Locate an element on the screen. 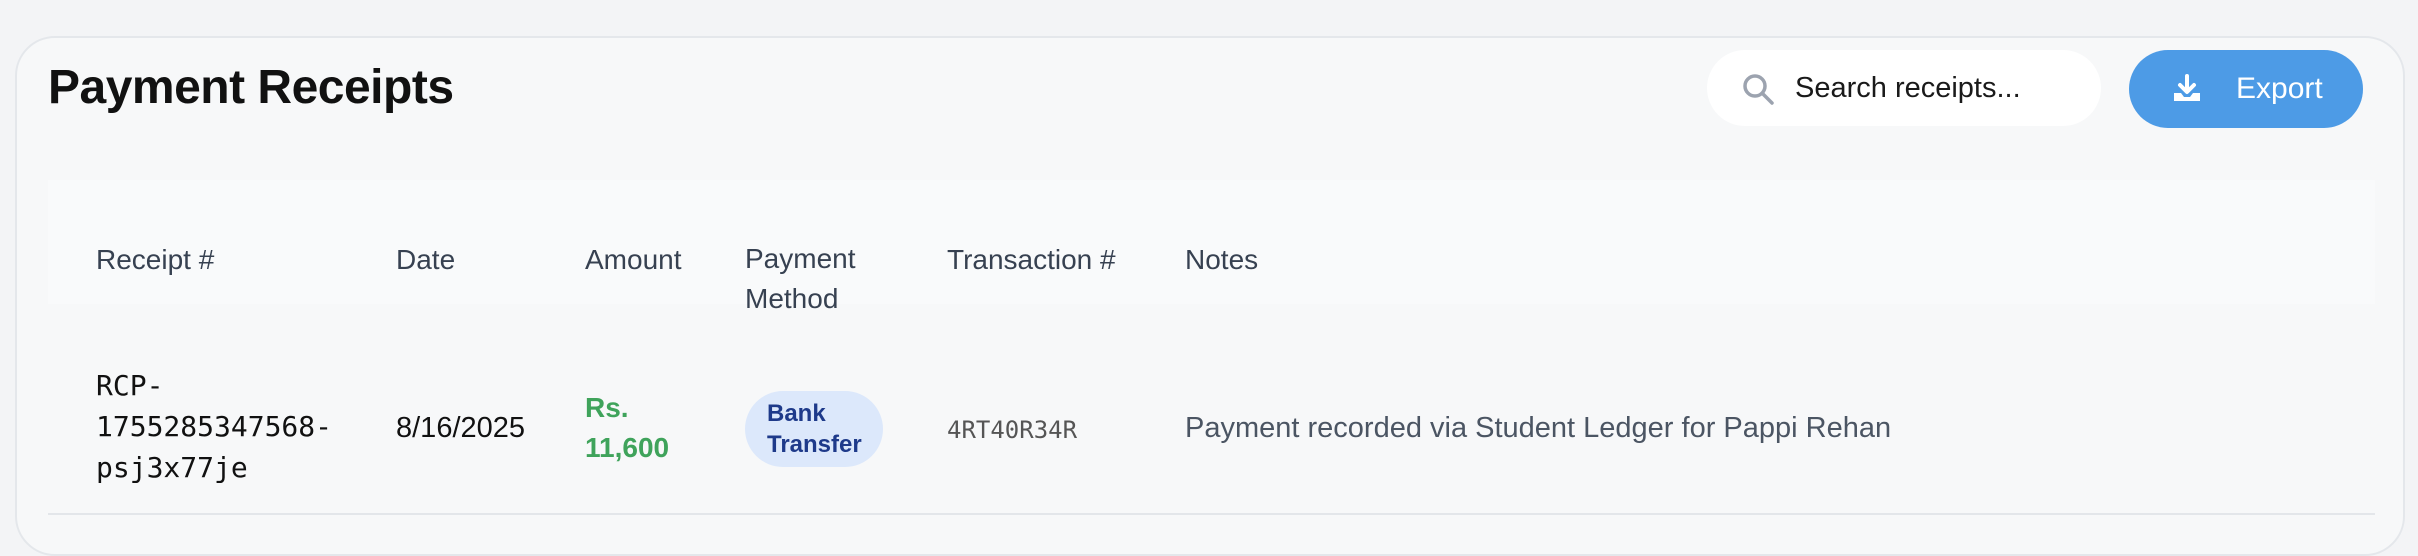 Image resolution: width=2418 pixels, height=556 pixels. page-title: Payment Receipts is located at coordinates (251, 87).